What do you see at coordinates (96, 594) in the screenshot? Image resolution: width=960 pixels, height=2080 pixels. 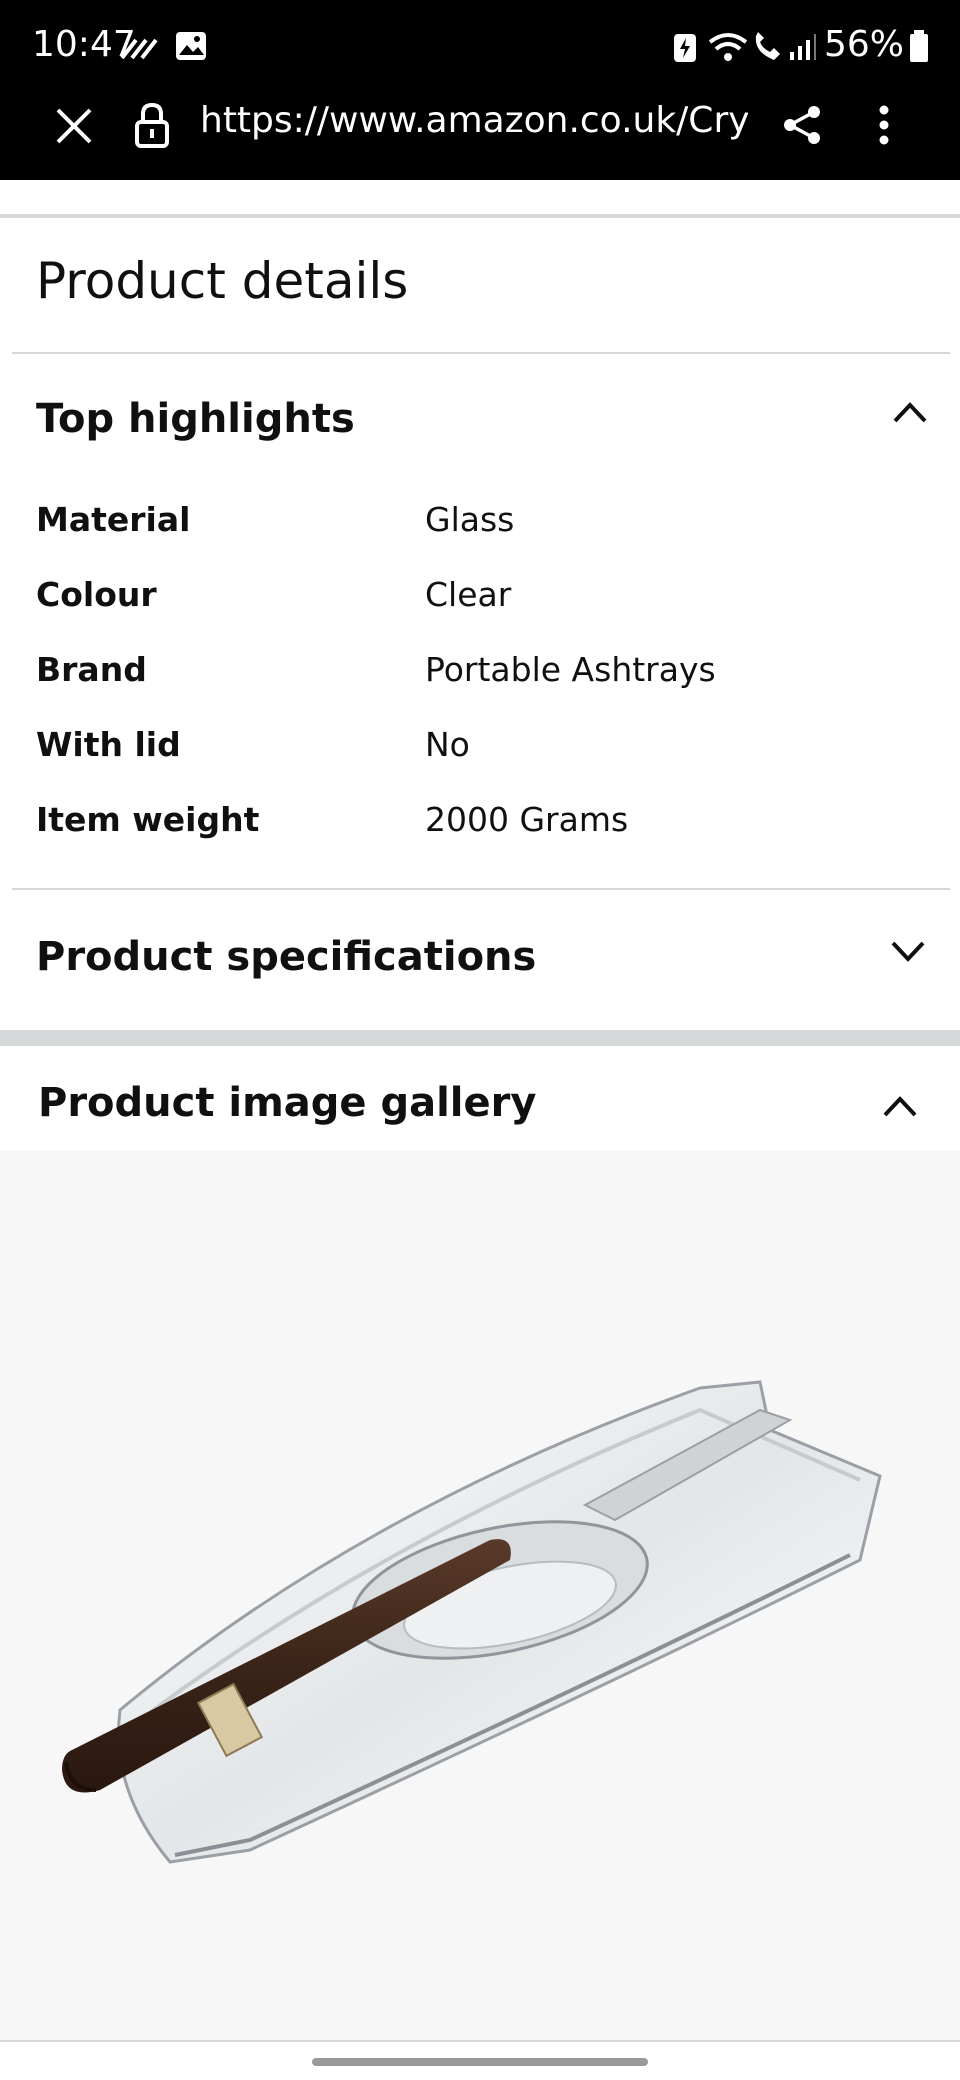 I see `row-label: Colour` at bounding box center [96, 594].